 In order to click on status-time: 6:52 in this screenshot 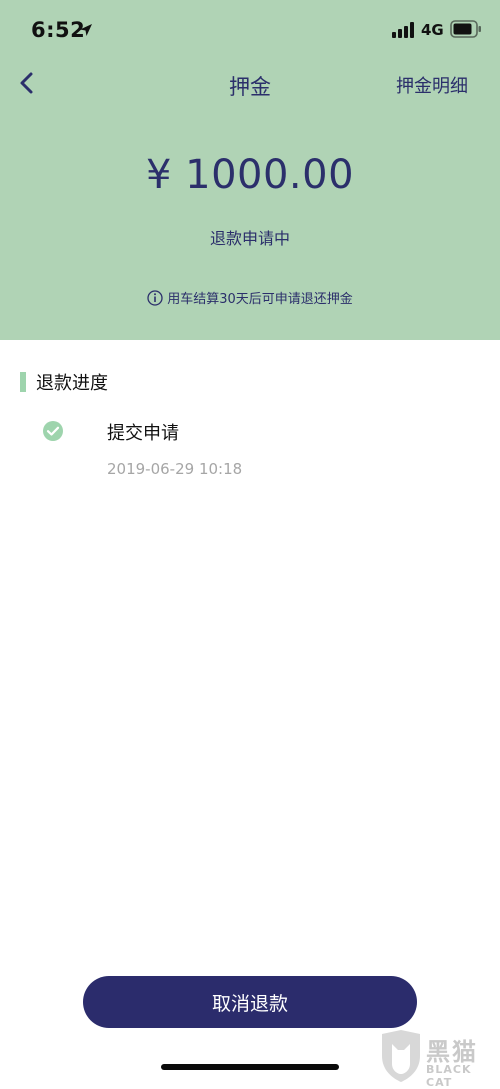, I will do `click(58, 30)`.